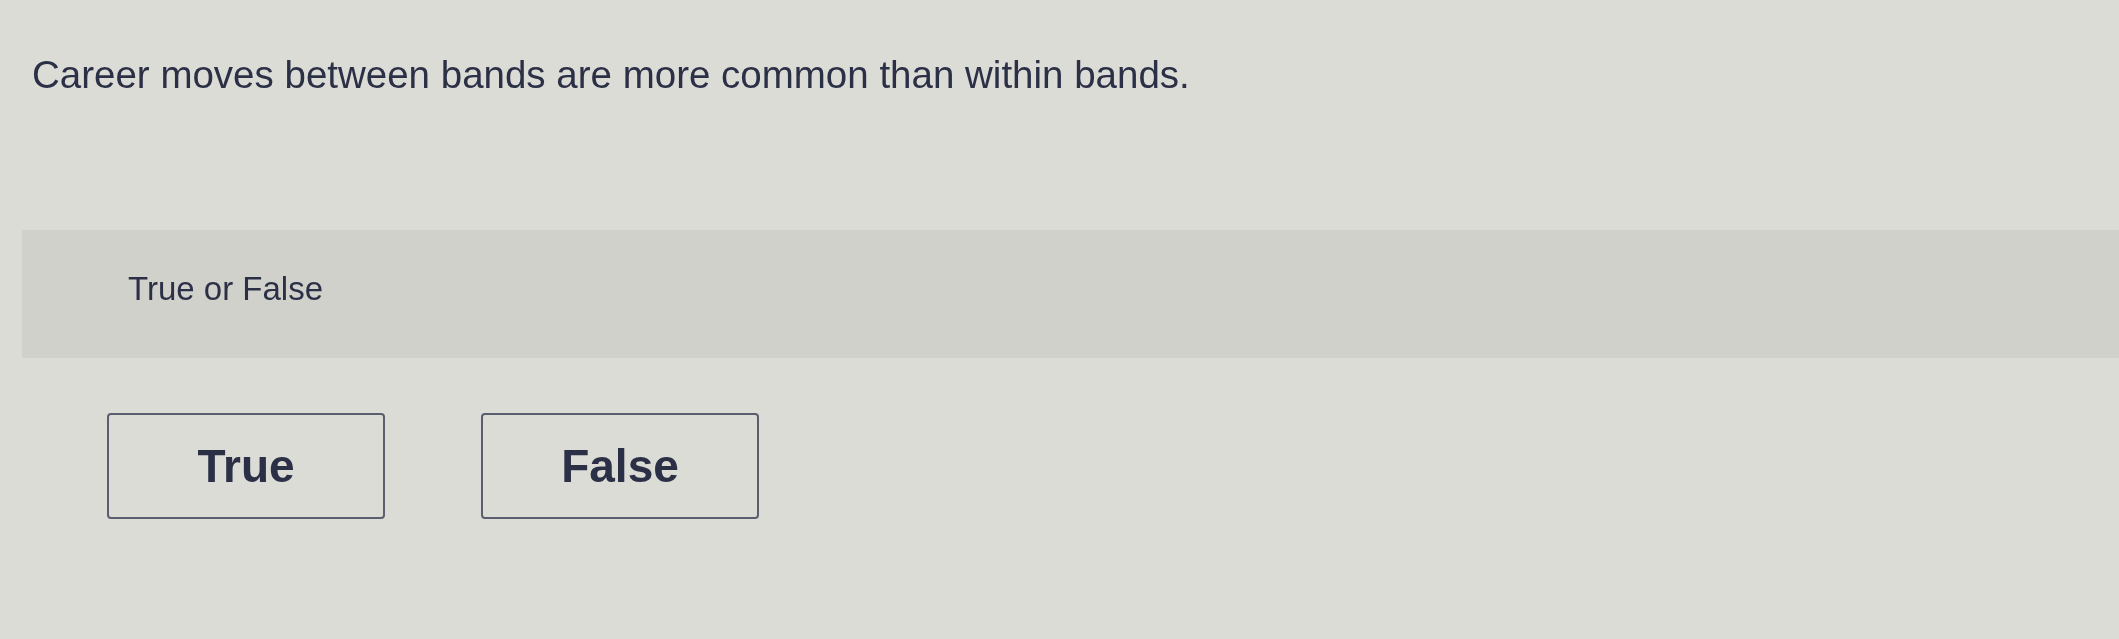 Image resolution: width=2119 pixels, height=639 pixels. What do you see at coordinates (611, 75) in the screenshot?
I see `question-text: Career moves between bands are more common than within bands.` at bounding box center [611, 75].